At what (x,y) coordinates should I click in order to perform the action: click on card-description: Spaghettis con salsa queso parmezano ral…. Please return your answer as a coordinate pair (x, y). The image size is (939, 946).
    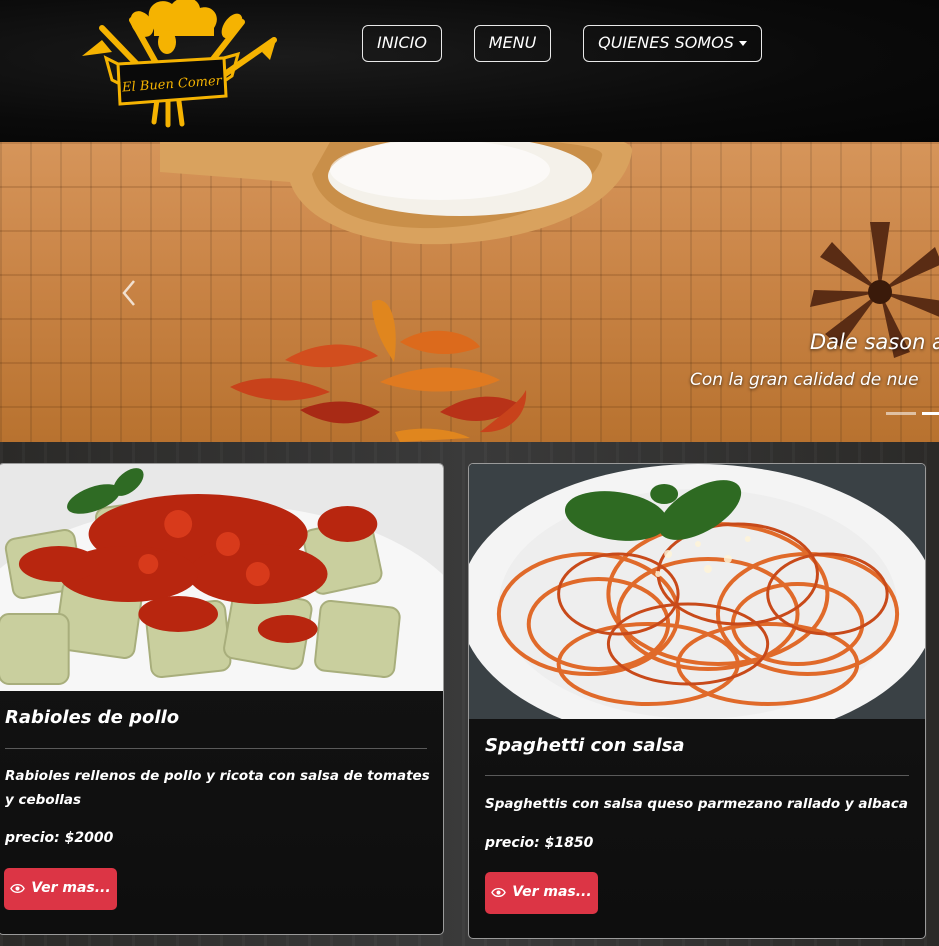
    Looking at the image, I should click on (696, 804).